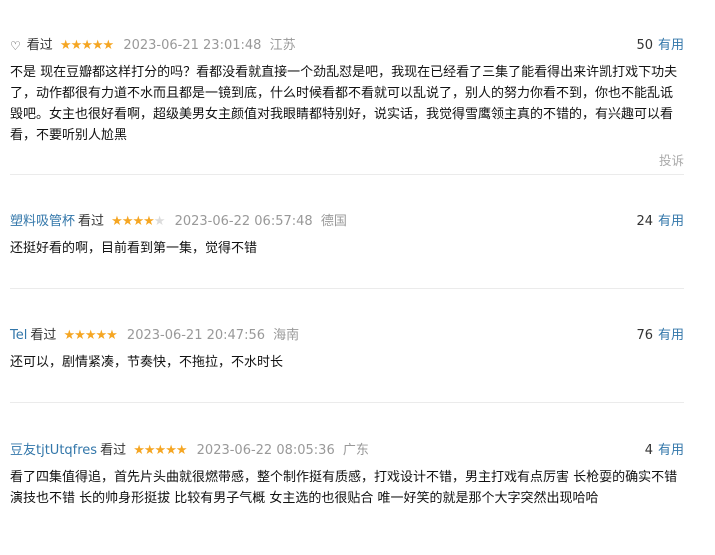 The width and height of the screenshot is (715, 555). What do you see at coordinates (333, 221) in the screenshot?
I see `review-location: 德国` at bounding box center [333, 221].